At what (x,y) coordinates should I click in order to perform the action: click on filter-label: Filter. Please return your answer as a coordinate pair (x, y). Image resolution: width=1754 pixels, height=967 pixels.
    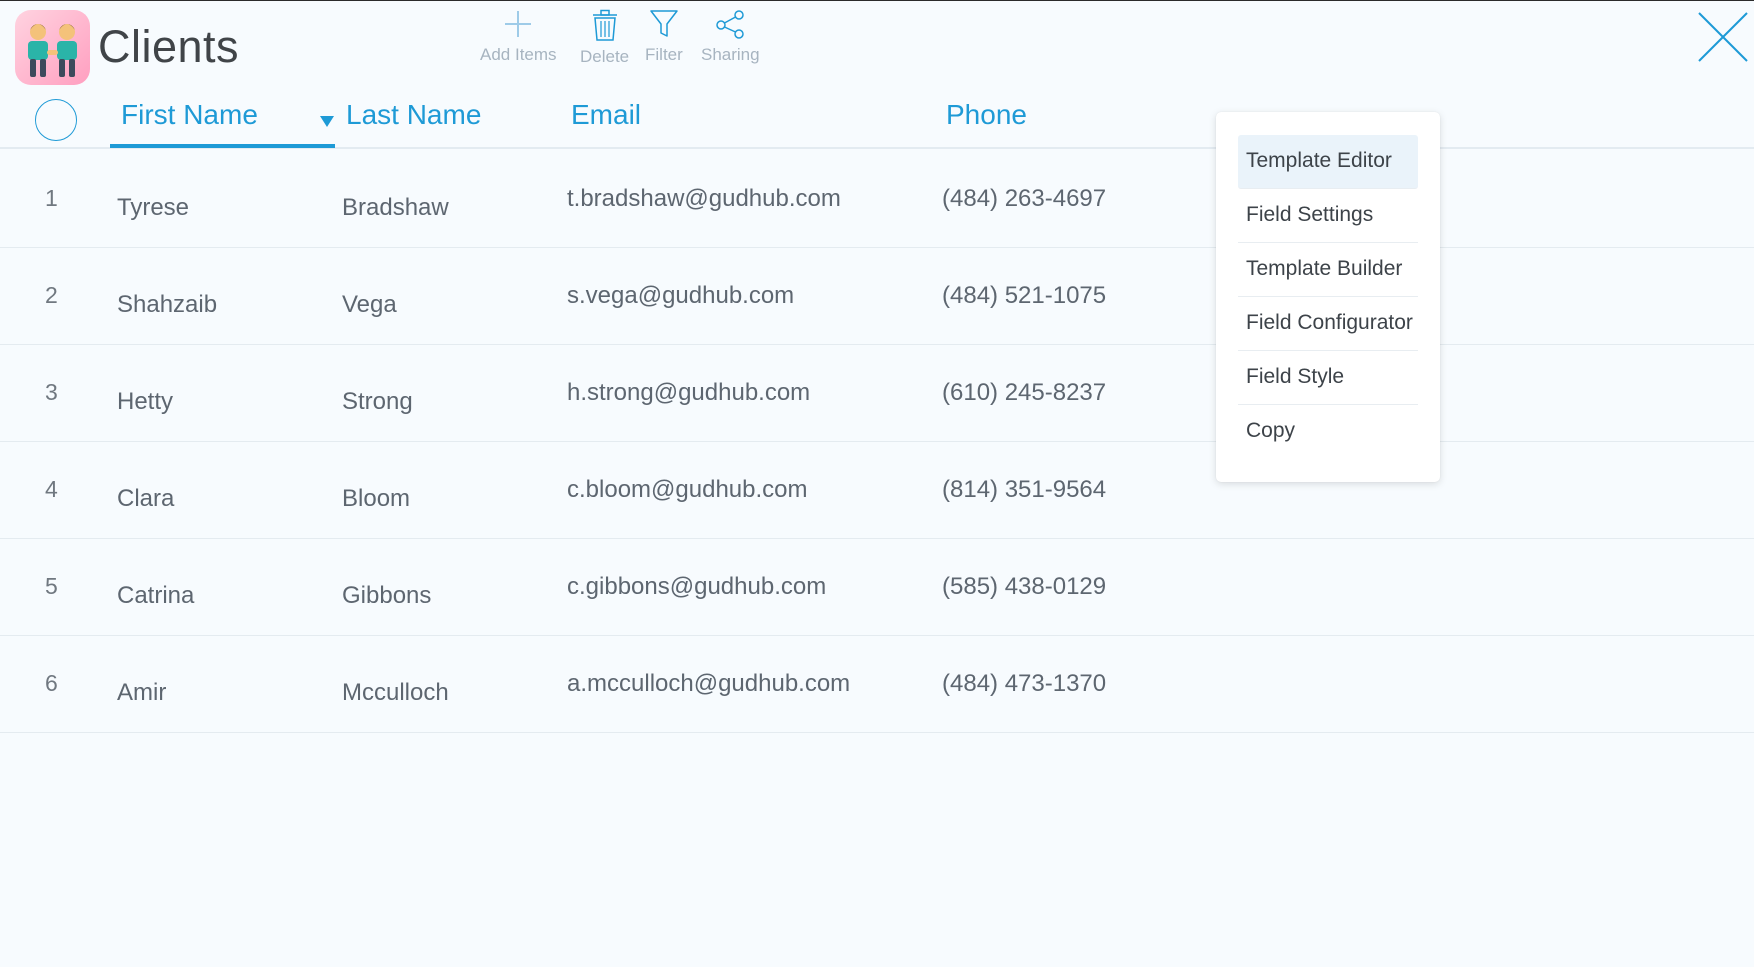
    Looking at the image, I should click on (664, 54).